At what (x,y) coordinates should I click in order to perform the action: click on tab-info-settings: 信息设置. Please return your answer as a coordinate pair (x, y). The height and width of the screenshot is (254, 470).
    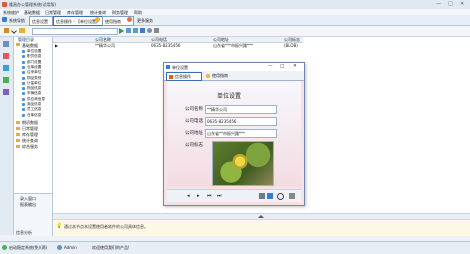
    Looking at the image, I should click on (41, 21).